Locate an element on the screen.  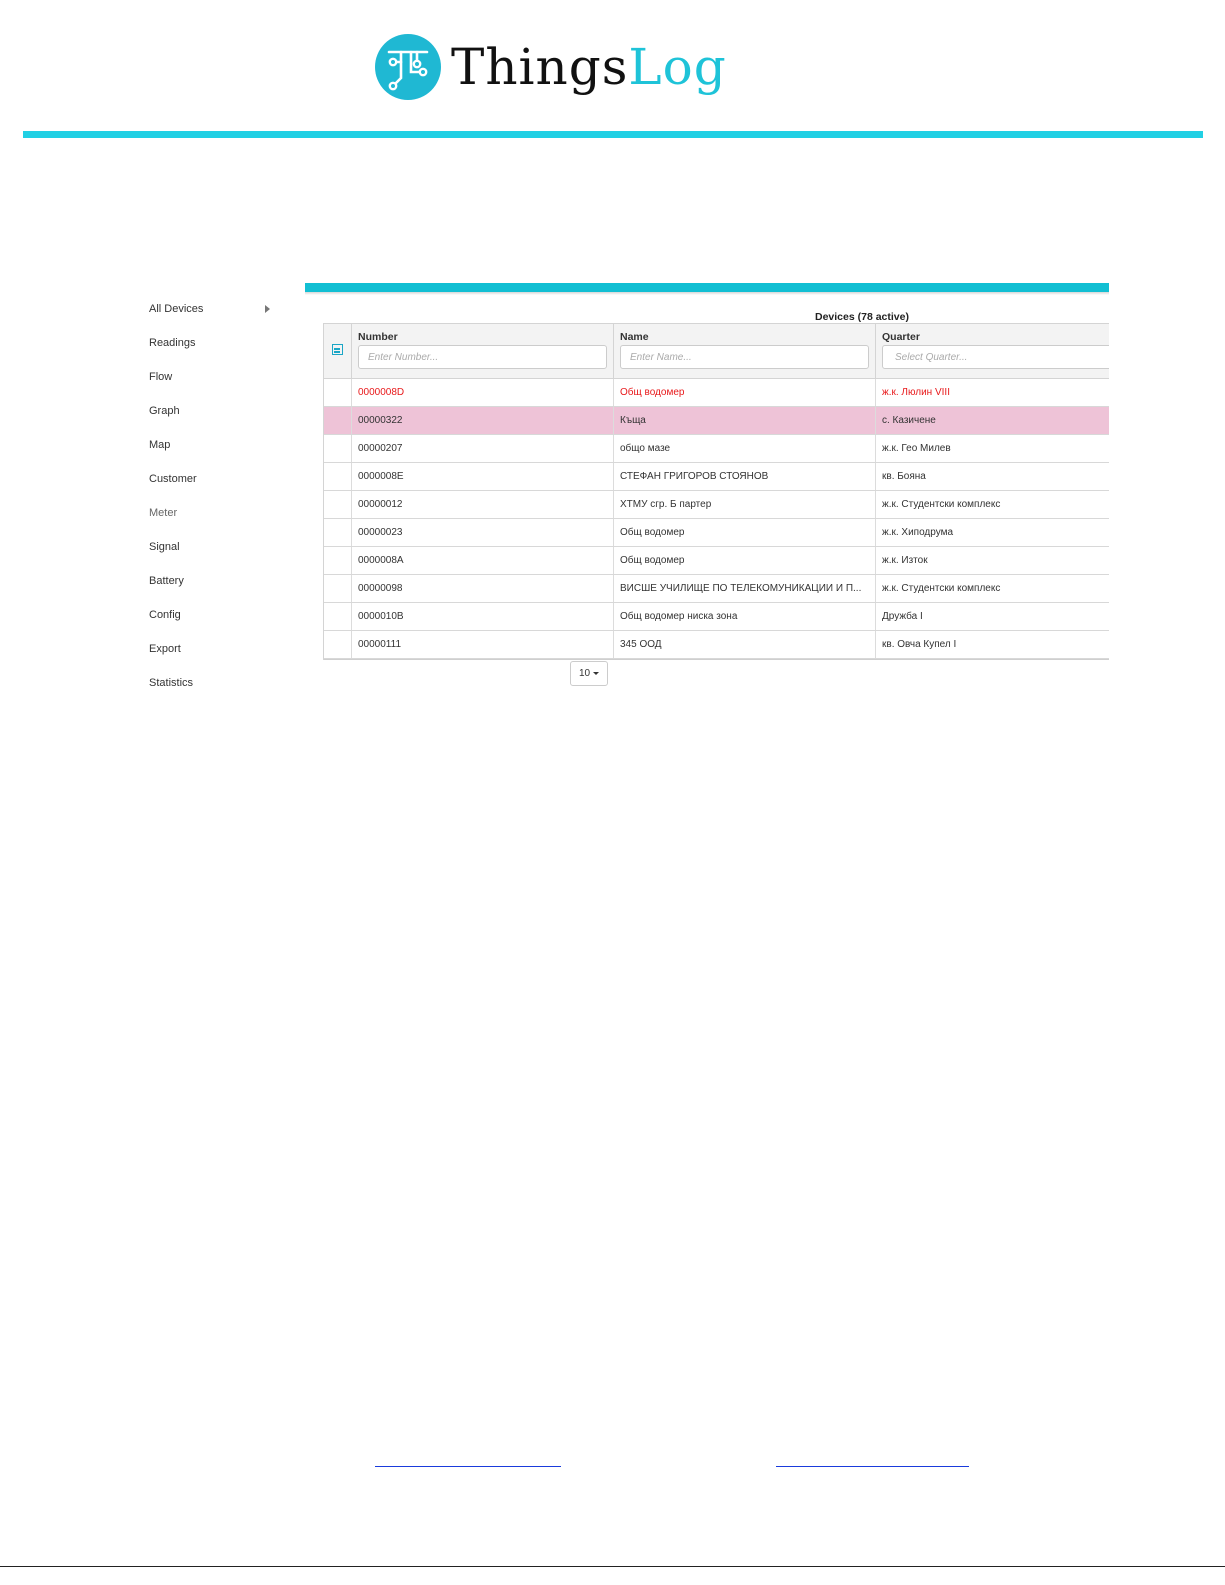
sidebar-item-map: Map is located at coordinates (211, 448).